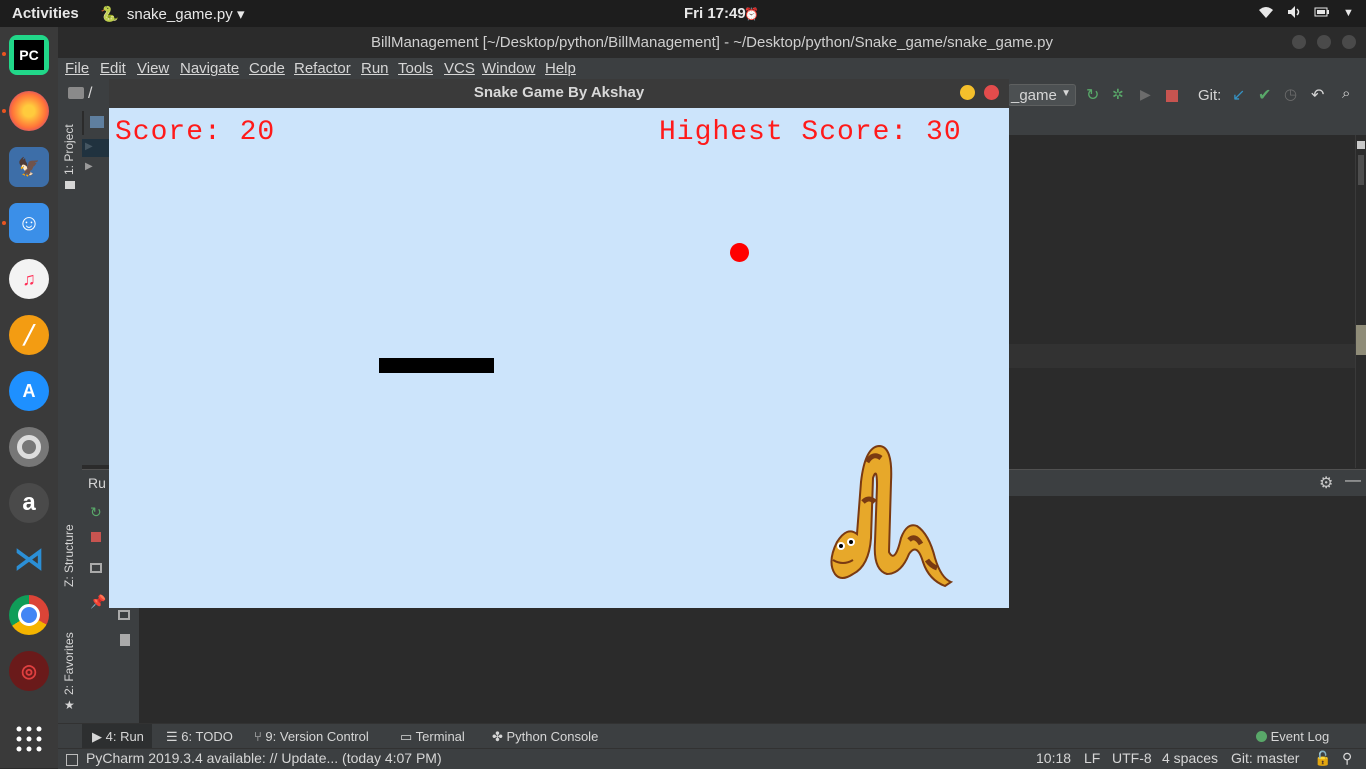  Describe the element at coordinates (311, 736) in the screenshot. I see `tab-version-control: ⑂ 9: Version Control` at that location.